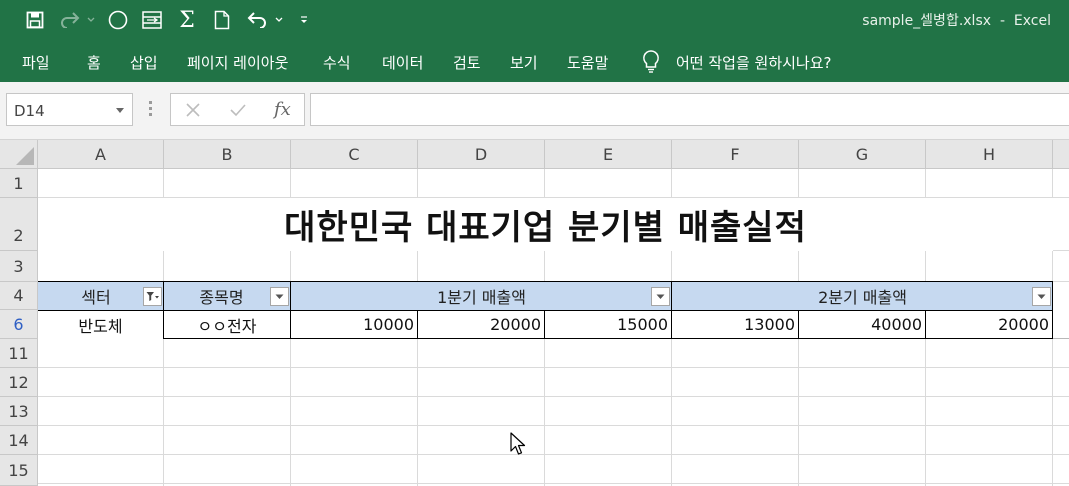  I want to click on column-header-h: H, so click(989, 154).